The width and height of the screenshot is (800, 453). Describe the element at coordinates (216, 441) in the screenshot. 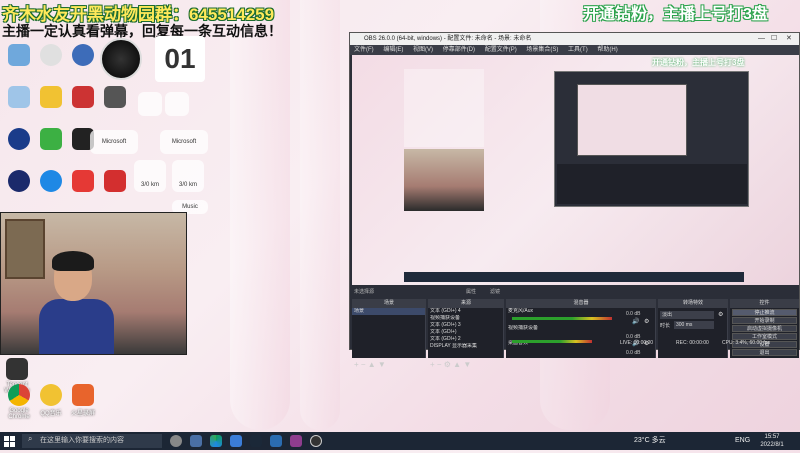

I see `edge-icon` at that location.